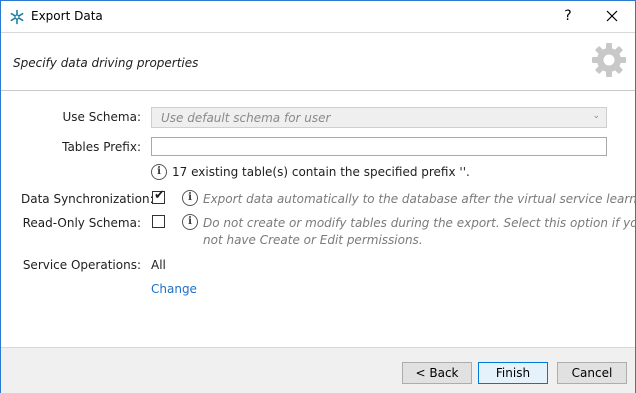 This screenshot has height=393, width=636. I want to click on service-ops-label: Service Operations:, so click(81, 265).